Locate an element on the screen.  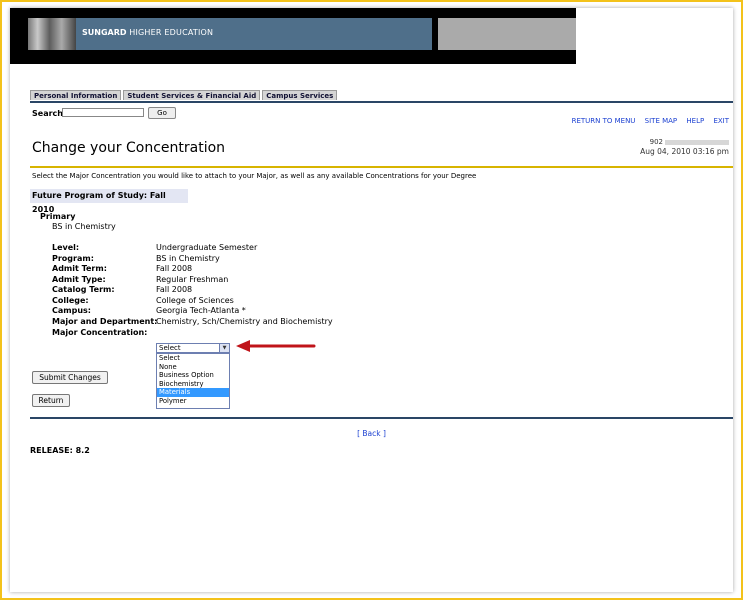
level-label: Level: is located at coordinates (66, 247).